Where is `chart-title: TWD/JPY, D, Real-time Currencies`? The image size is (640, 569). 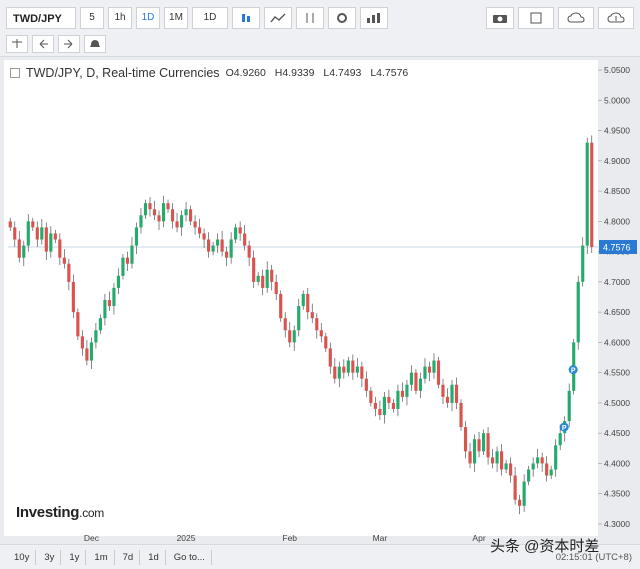 chart-title: TWD/JPY, D, Real-time Currencies is located at coordinates (123, 73).